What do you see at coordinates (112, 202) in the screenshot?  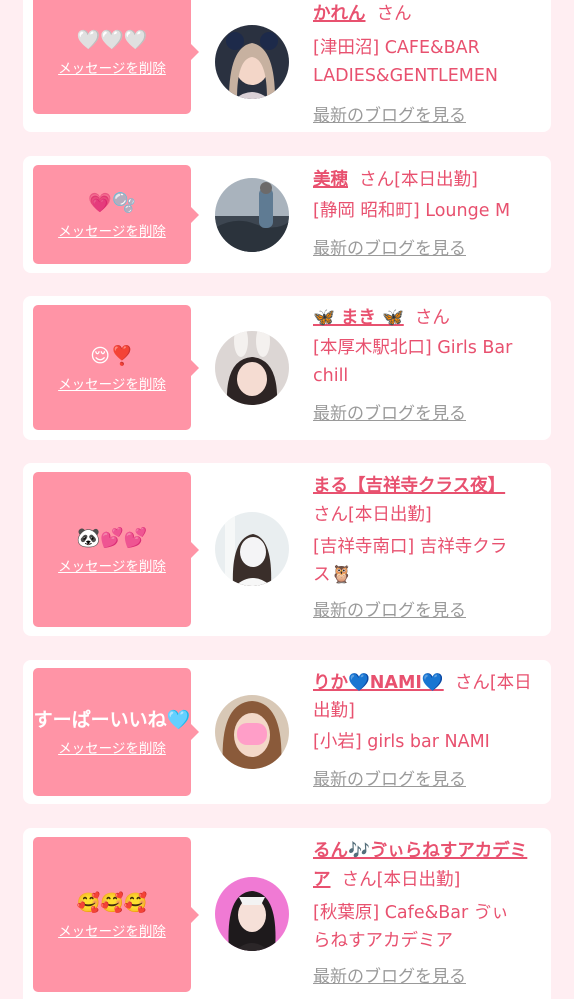 I see `message-text: 💗🫧` at bounding box center [112, 202].